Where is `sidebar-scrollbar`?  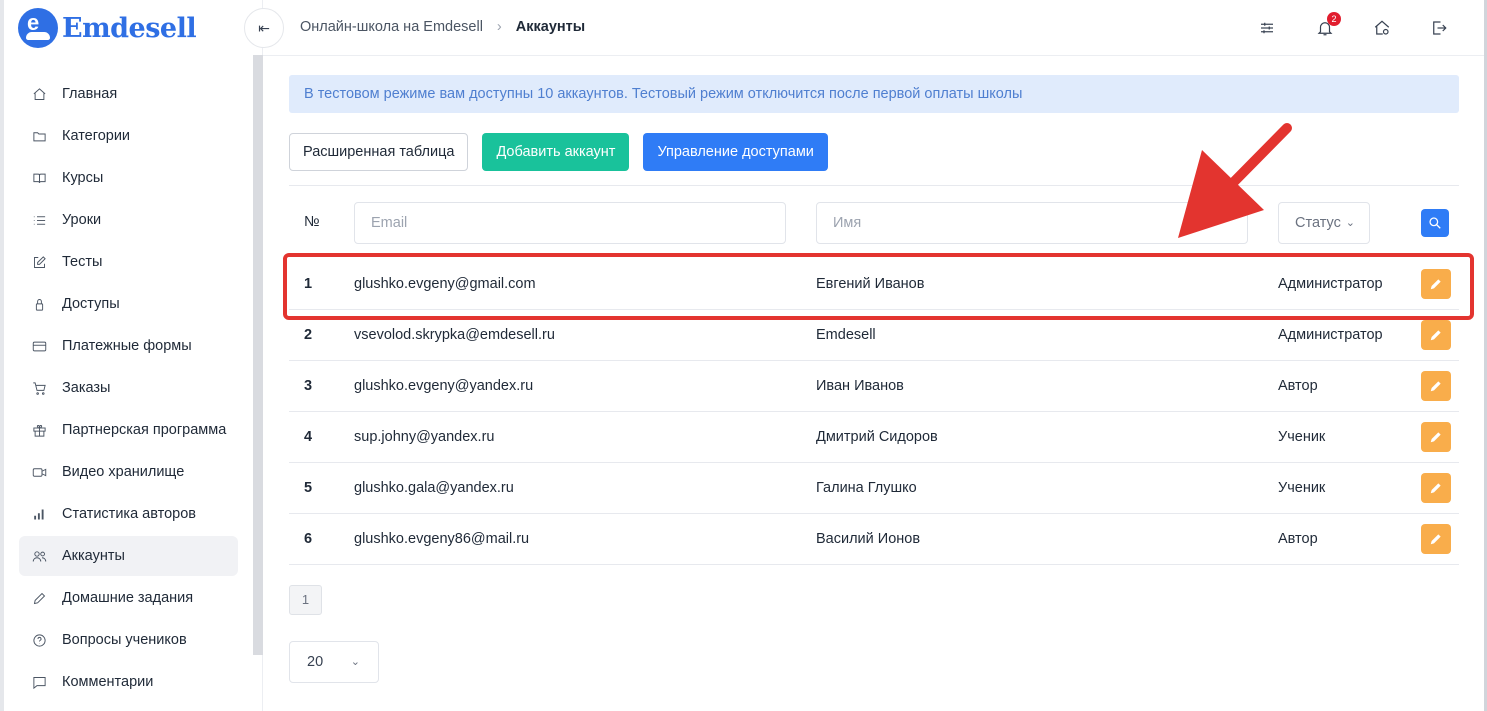
sidebar-scrollbar is located at coordinates (258, 355).